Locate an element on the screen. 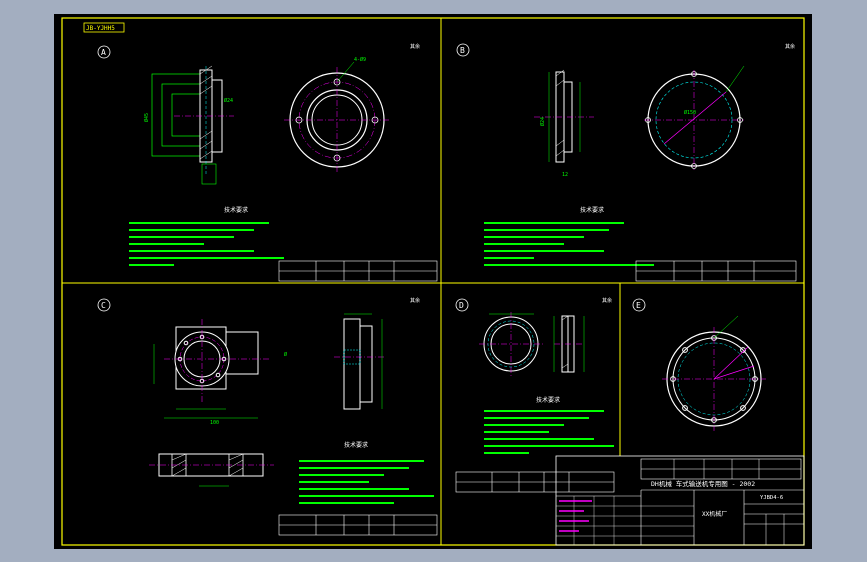 Image resolution: width=867 pixels, height=562 pixels. svg-text: 4-Ø9 is located at coordinates (360, 59).